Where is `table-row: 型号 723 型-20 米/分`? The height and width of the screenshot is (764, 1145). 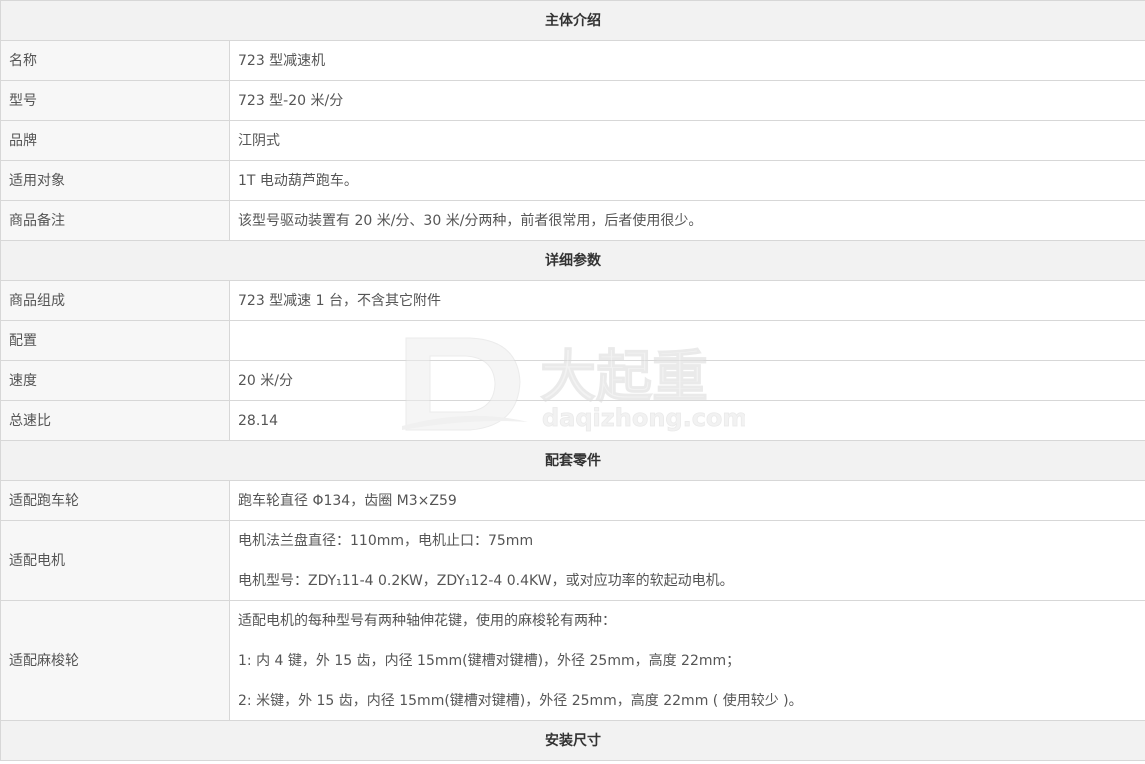
table-row: 型号 723 型-20 米/分 is located at coordinates (572, 100).